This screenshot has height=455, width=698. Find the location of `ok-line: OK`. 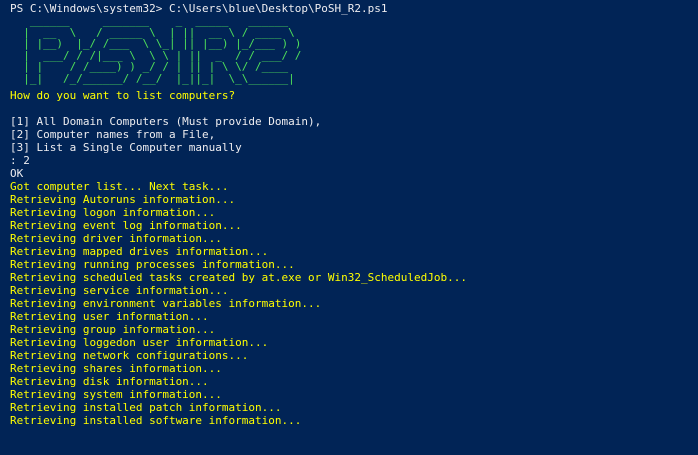

ok-line: OK is located at coordinates (17, 173).